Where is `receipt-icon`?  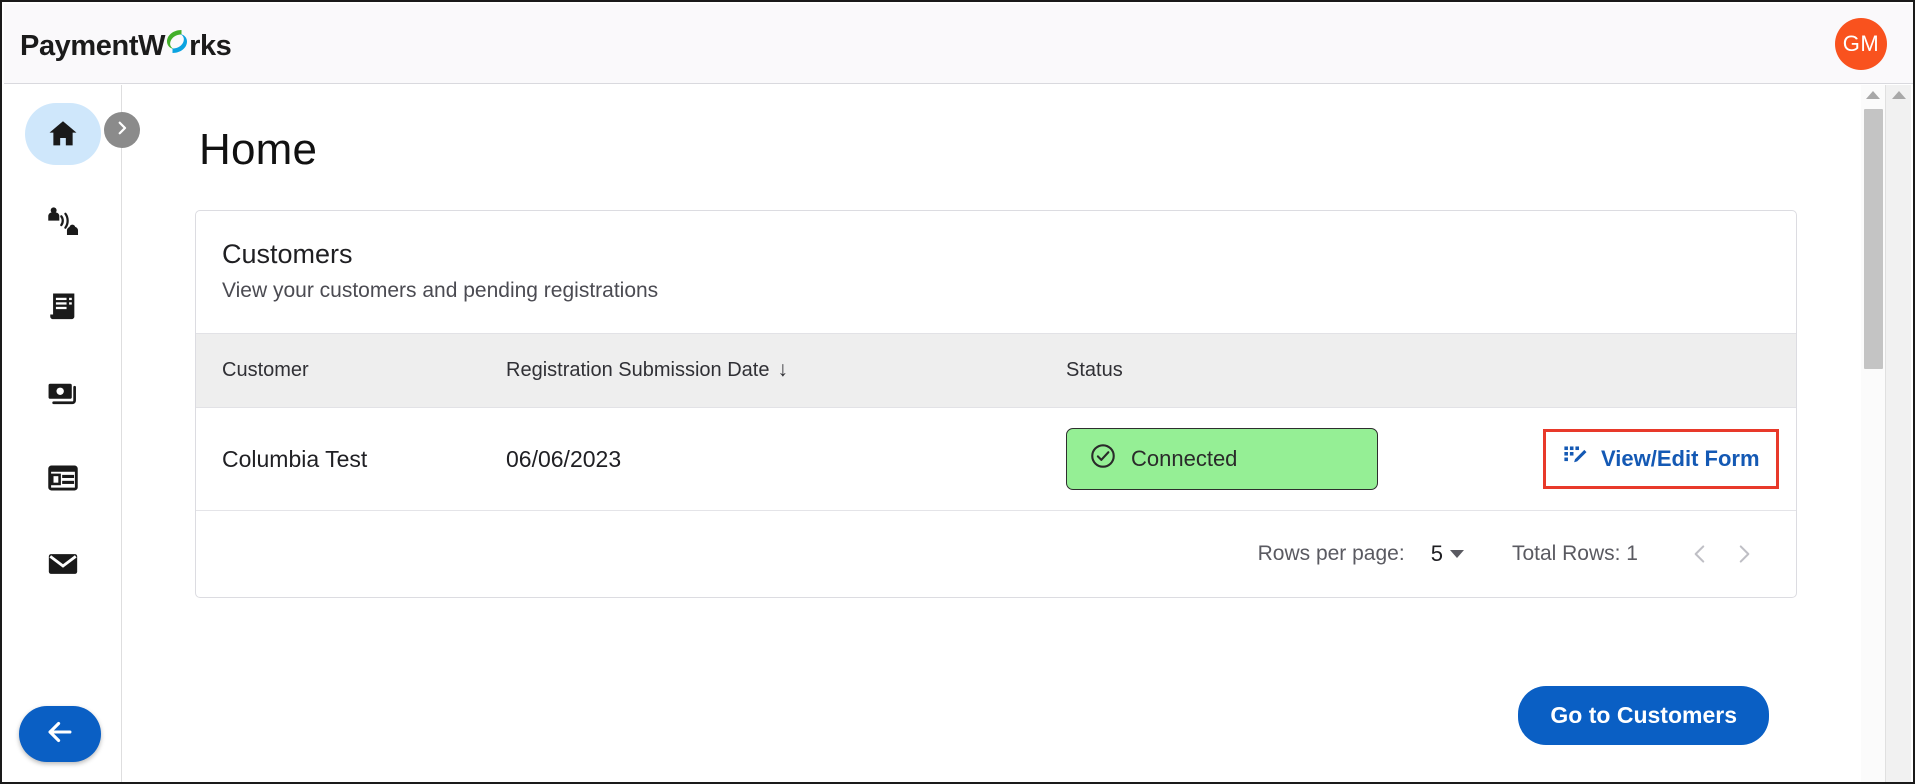
receipt-icon is located at coordinates (63, 306).